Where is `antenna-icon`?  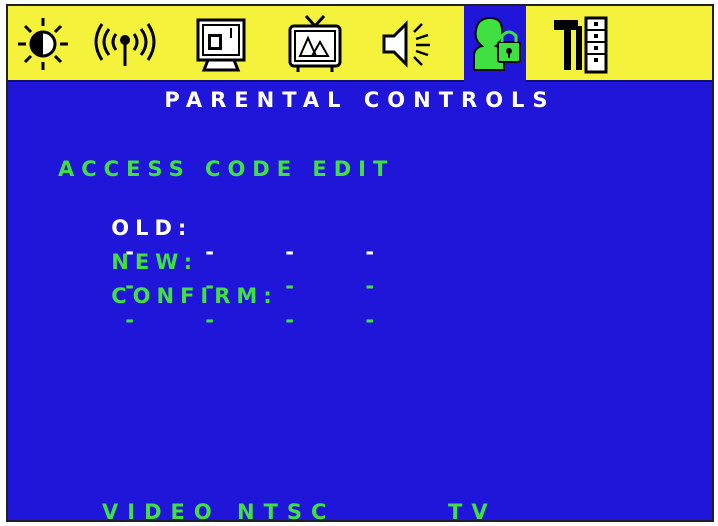 antenna-icon is located at coordinates (125, 44).